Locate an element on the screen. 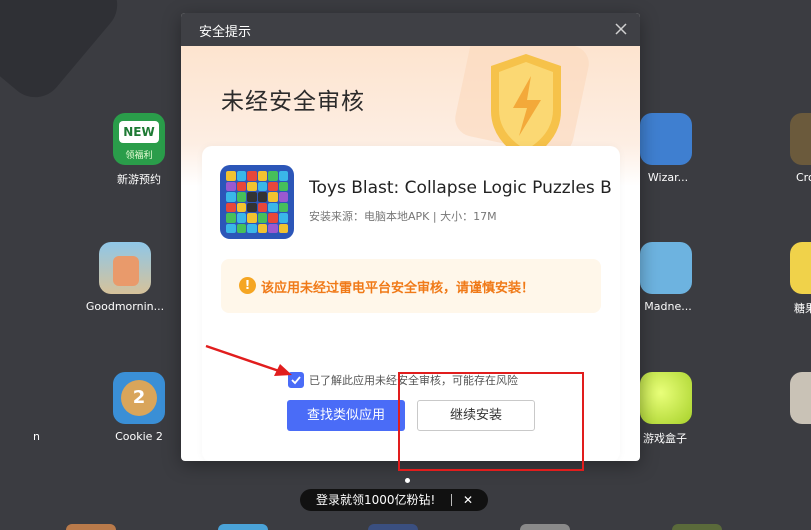  desktop-icon-label: 新游预约 is located at coordinates (139, 179).